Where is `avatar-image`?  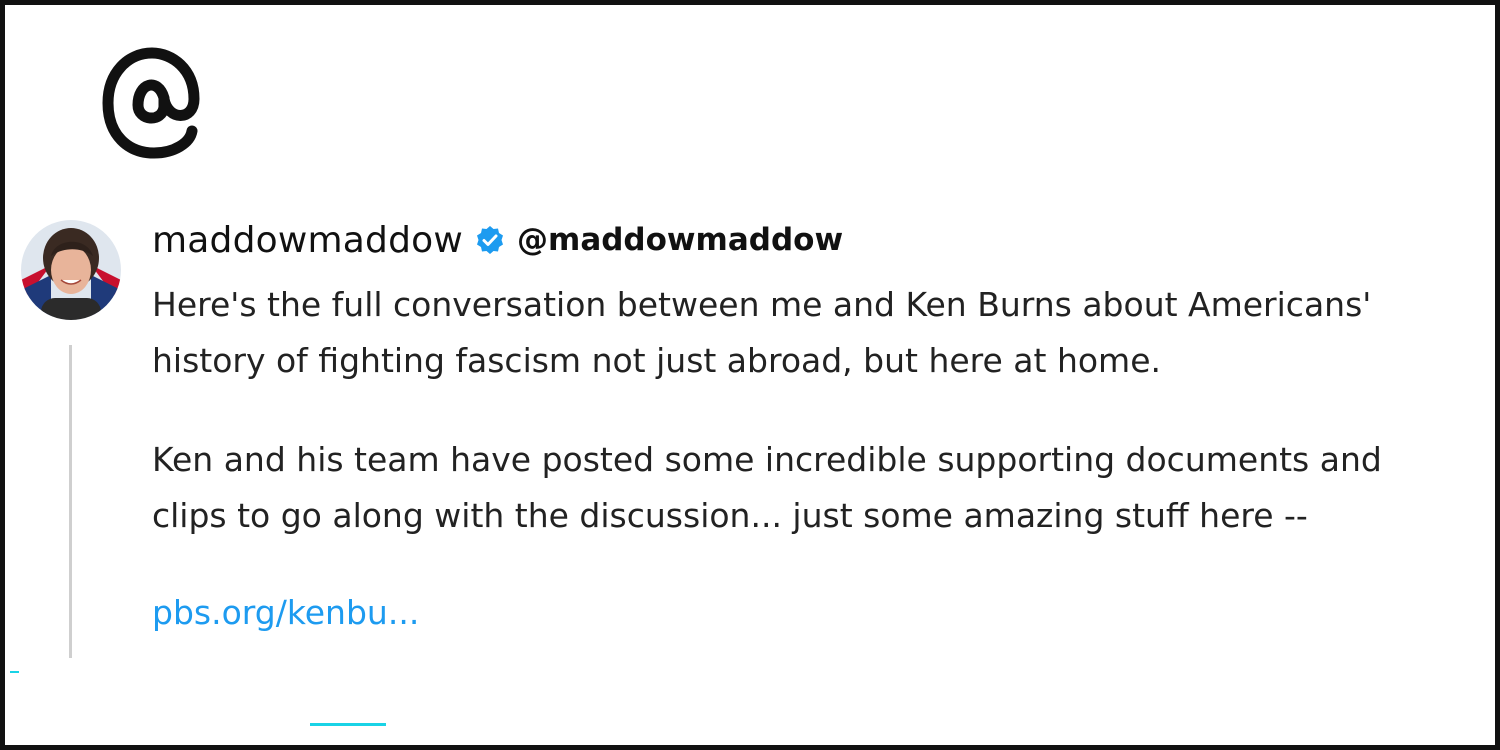
avatar-image is located at coordinates (71, 270).